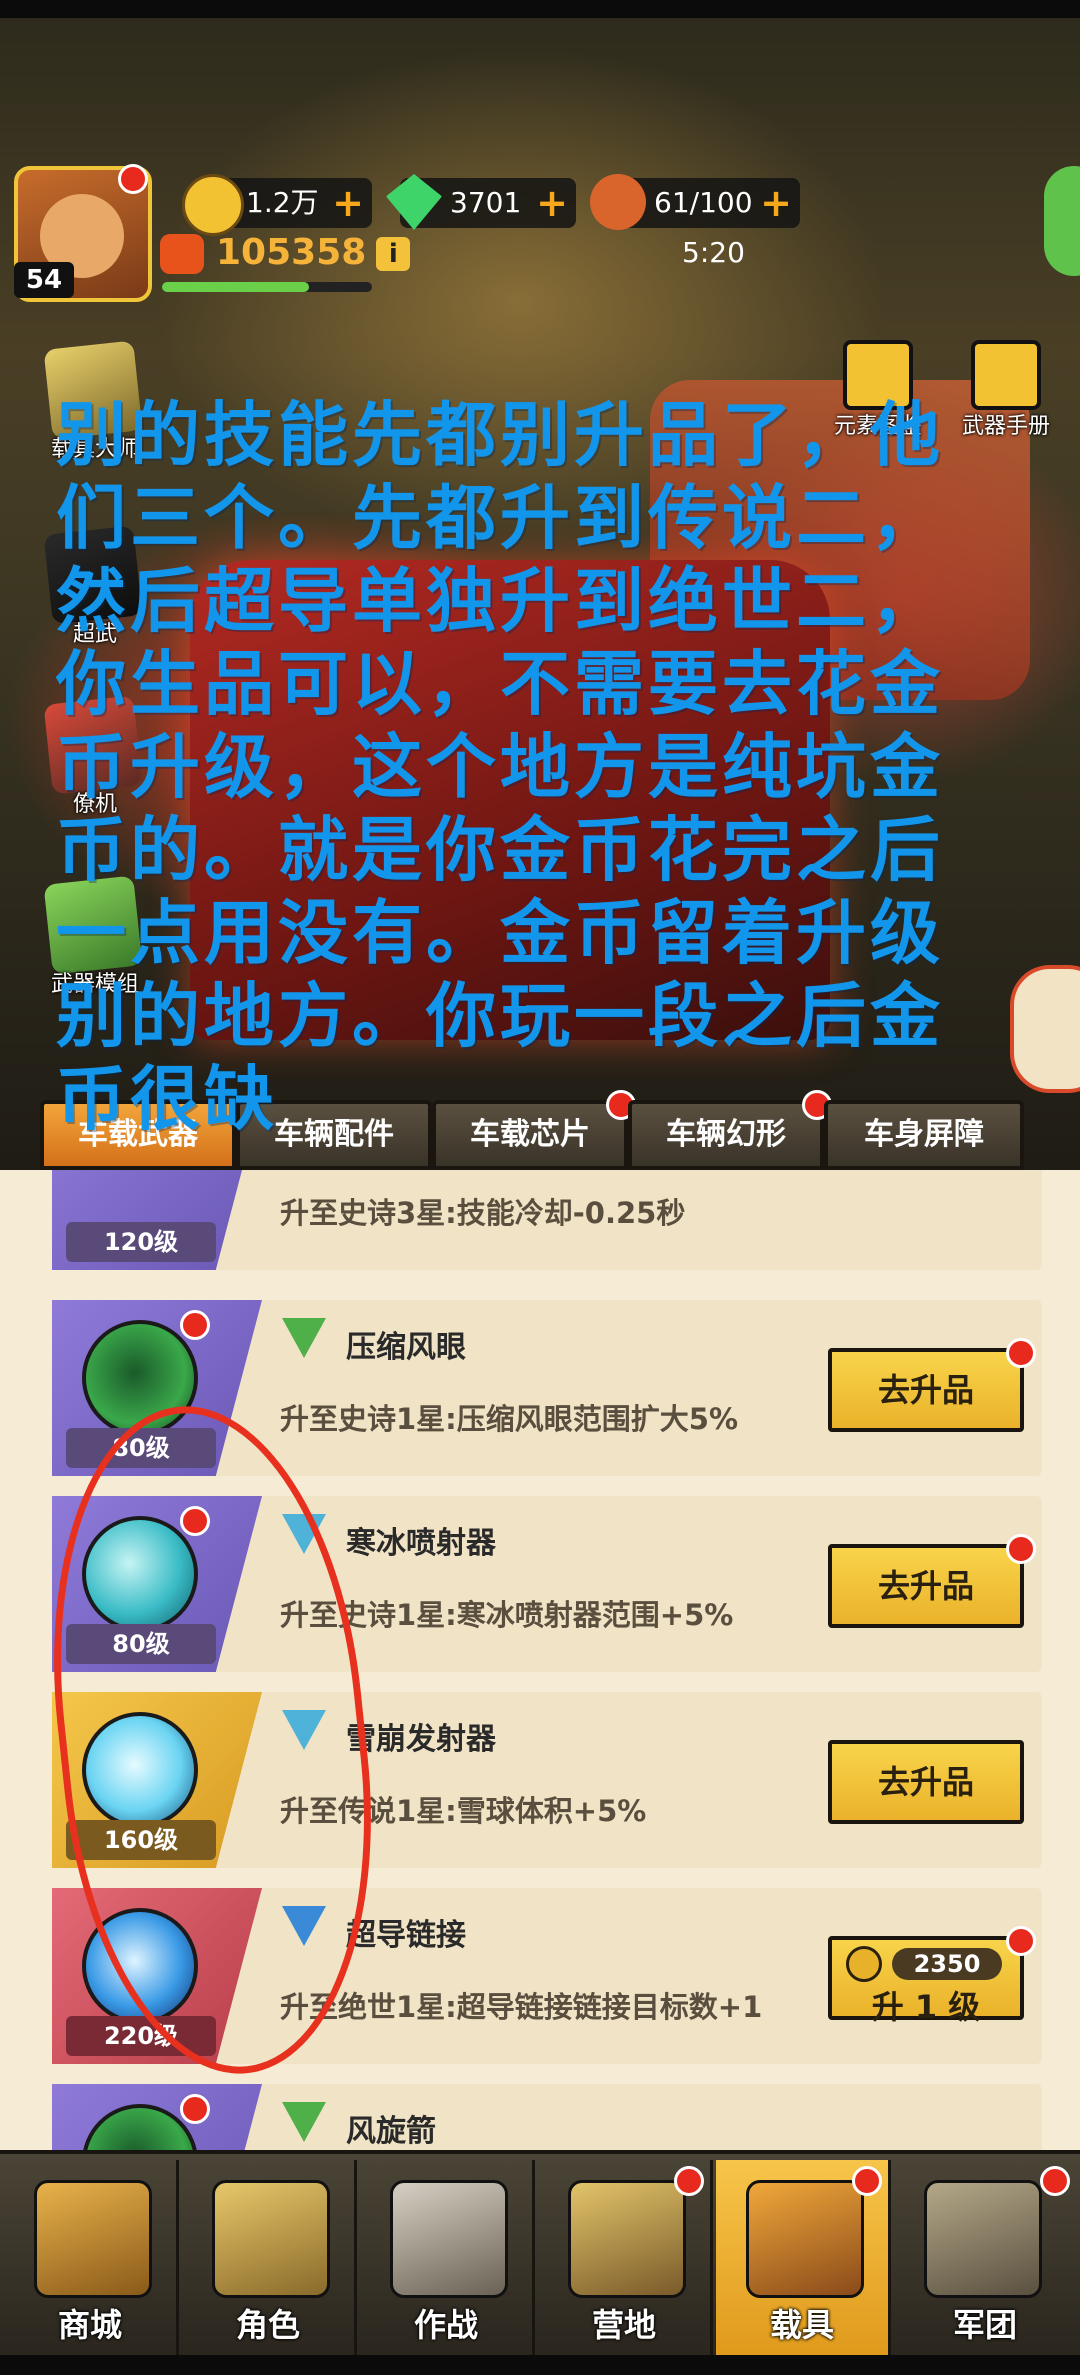 The width and height of the screenshot is (1080, 2375). What do you see at coordinates (267, 2325) in the screenshot?
I see `nav-label: 角色` at bounding box center [267, 2325].